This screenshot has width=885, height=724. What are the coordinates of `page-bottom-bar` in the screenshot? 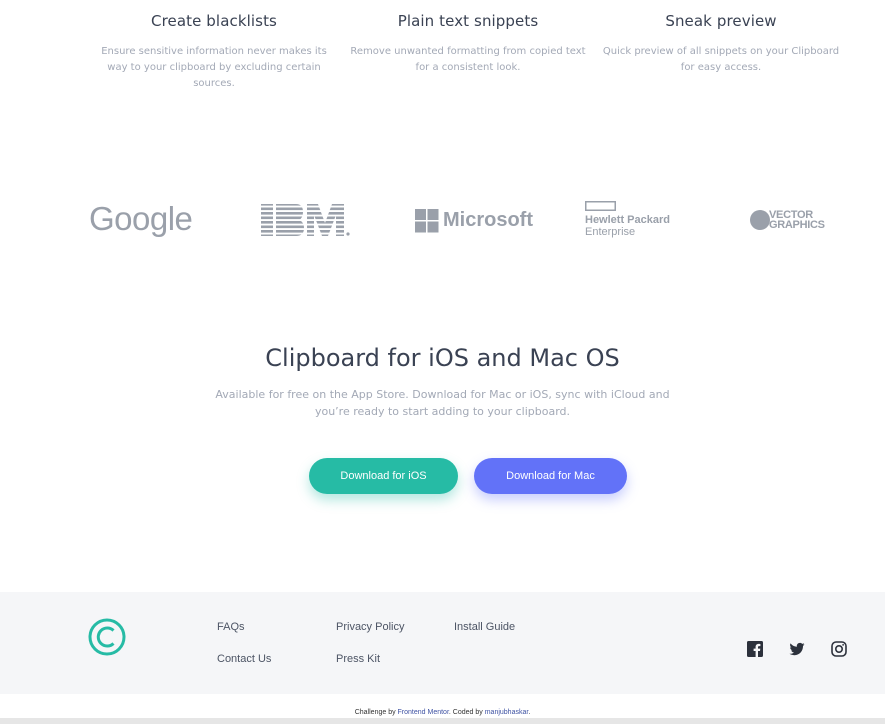 It's located at (442, 721).